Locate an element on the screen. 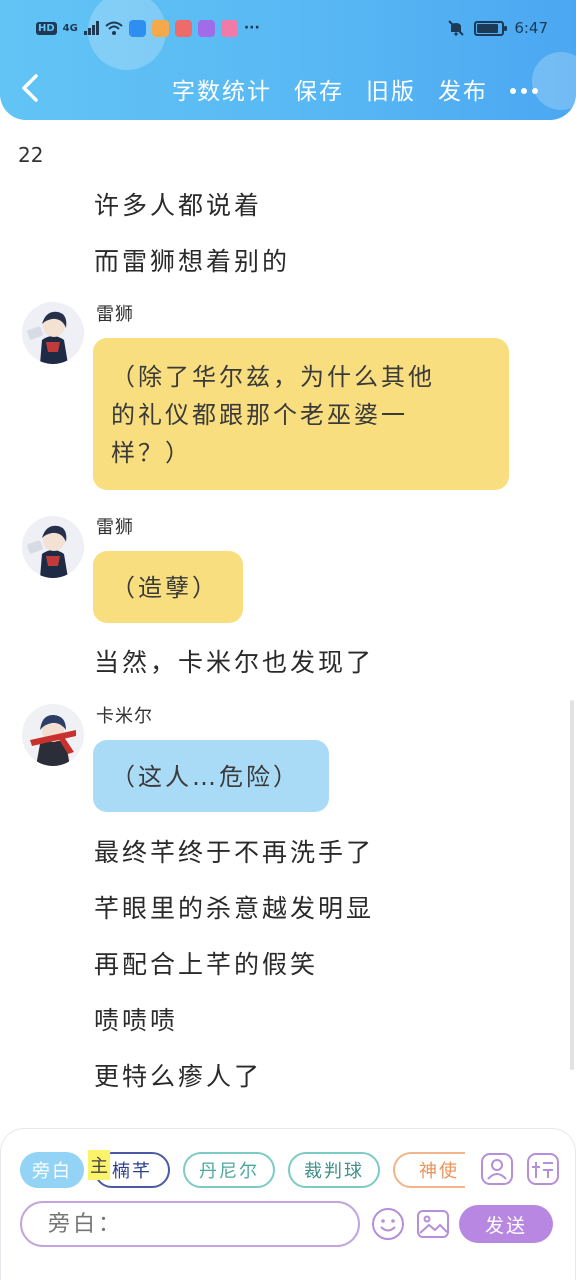 The image size is (576, 1280). dialogue-line: （这人…危险） is located at coordinates (205, 777).